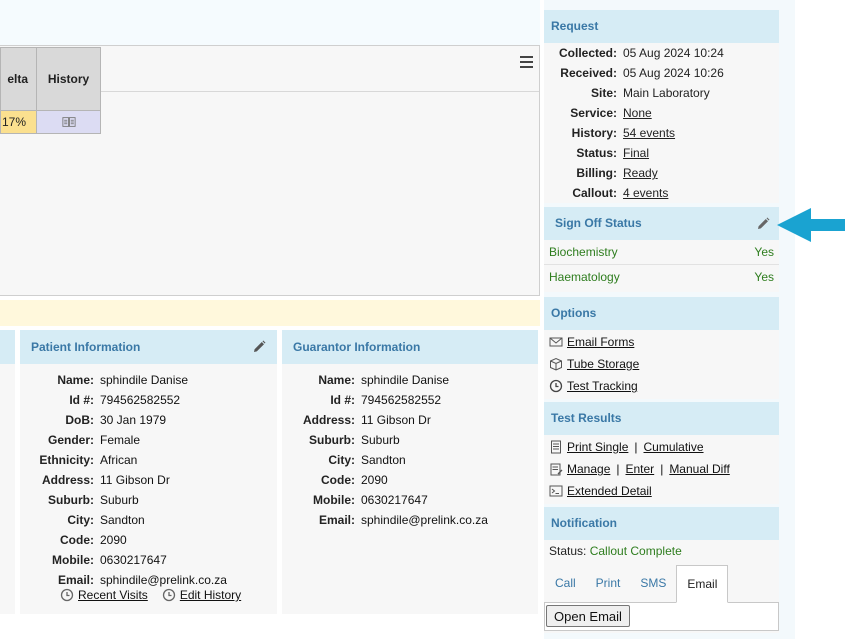 The width and height of the screenshot is (845, 639). Describe the element at coordinates (673, 53) in the screenshot. I see `field-value: 05 Aug 2024 10:24` at that location.